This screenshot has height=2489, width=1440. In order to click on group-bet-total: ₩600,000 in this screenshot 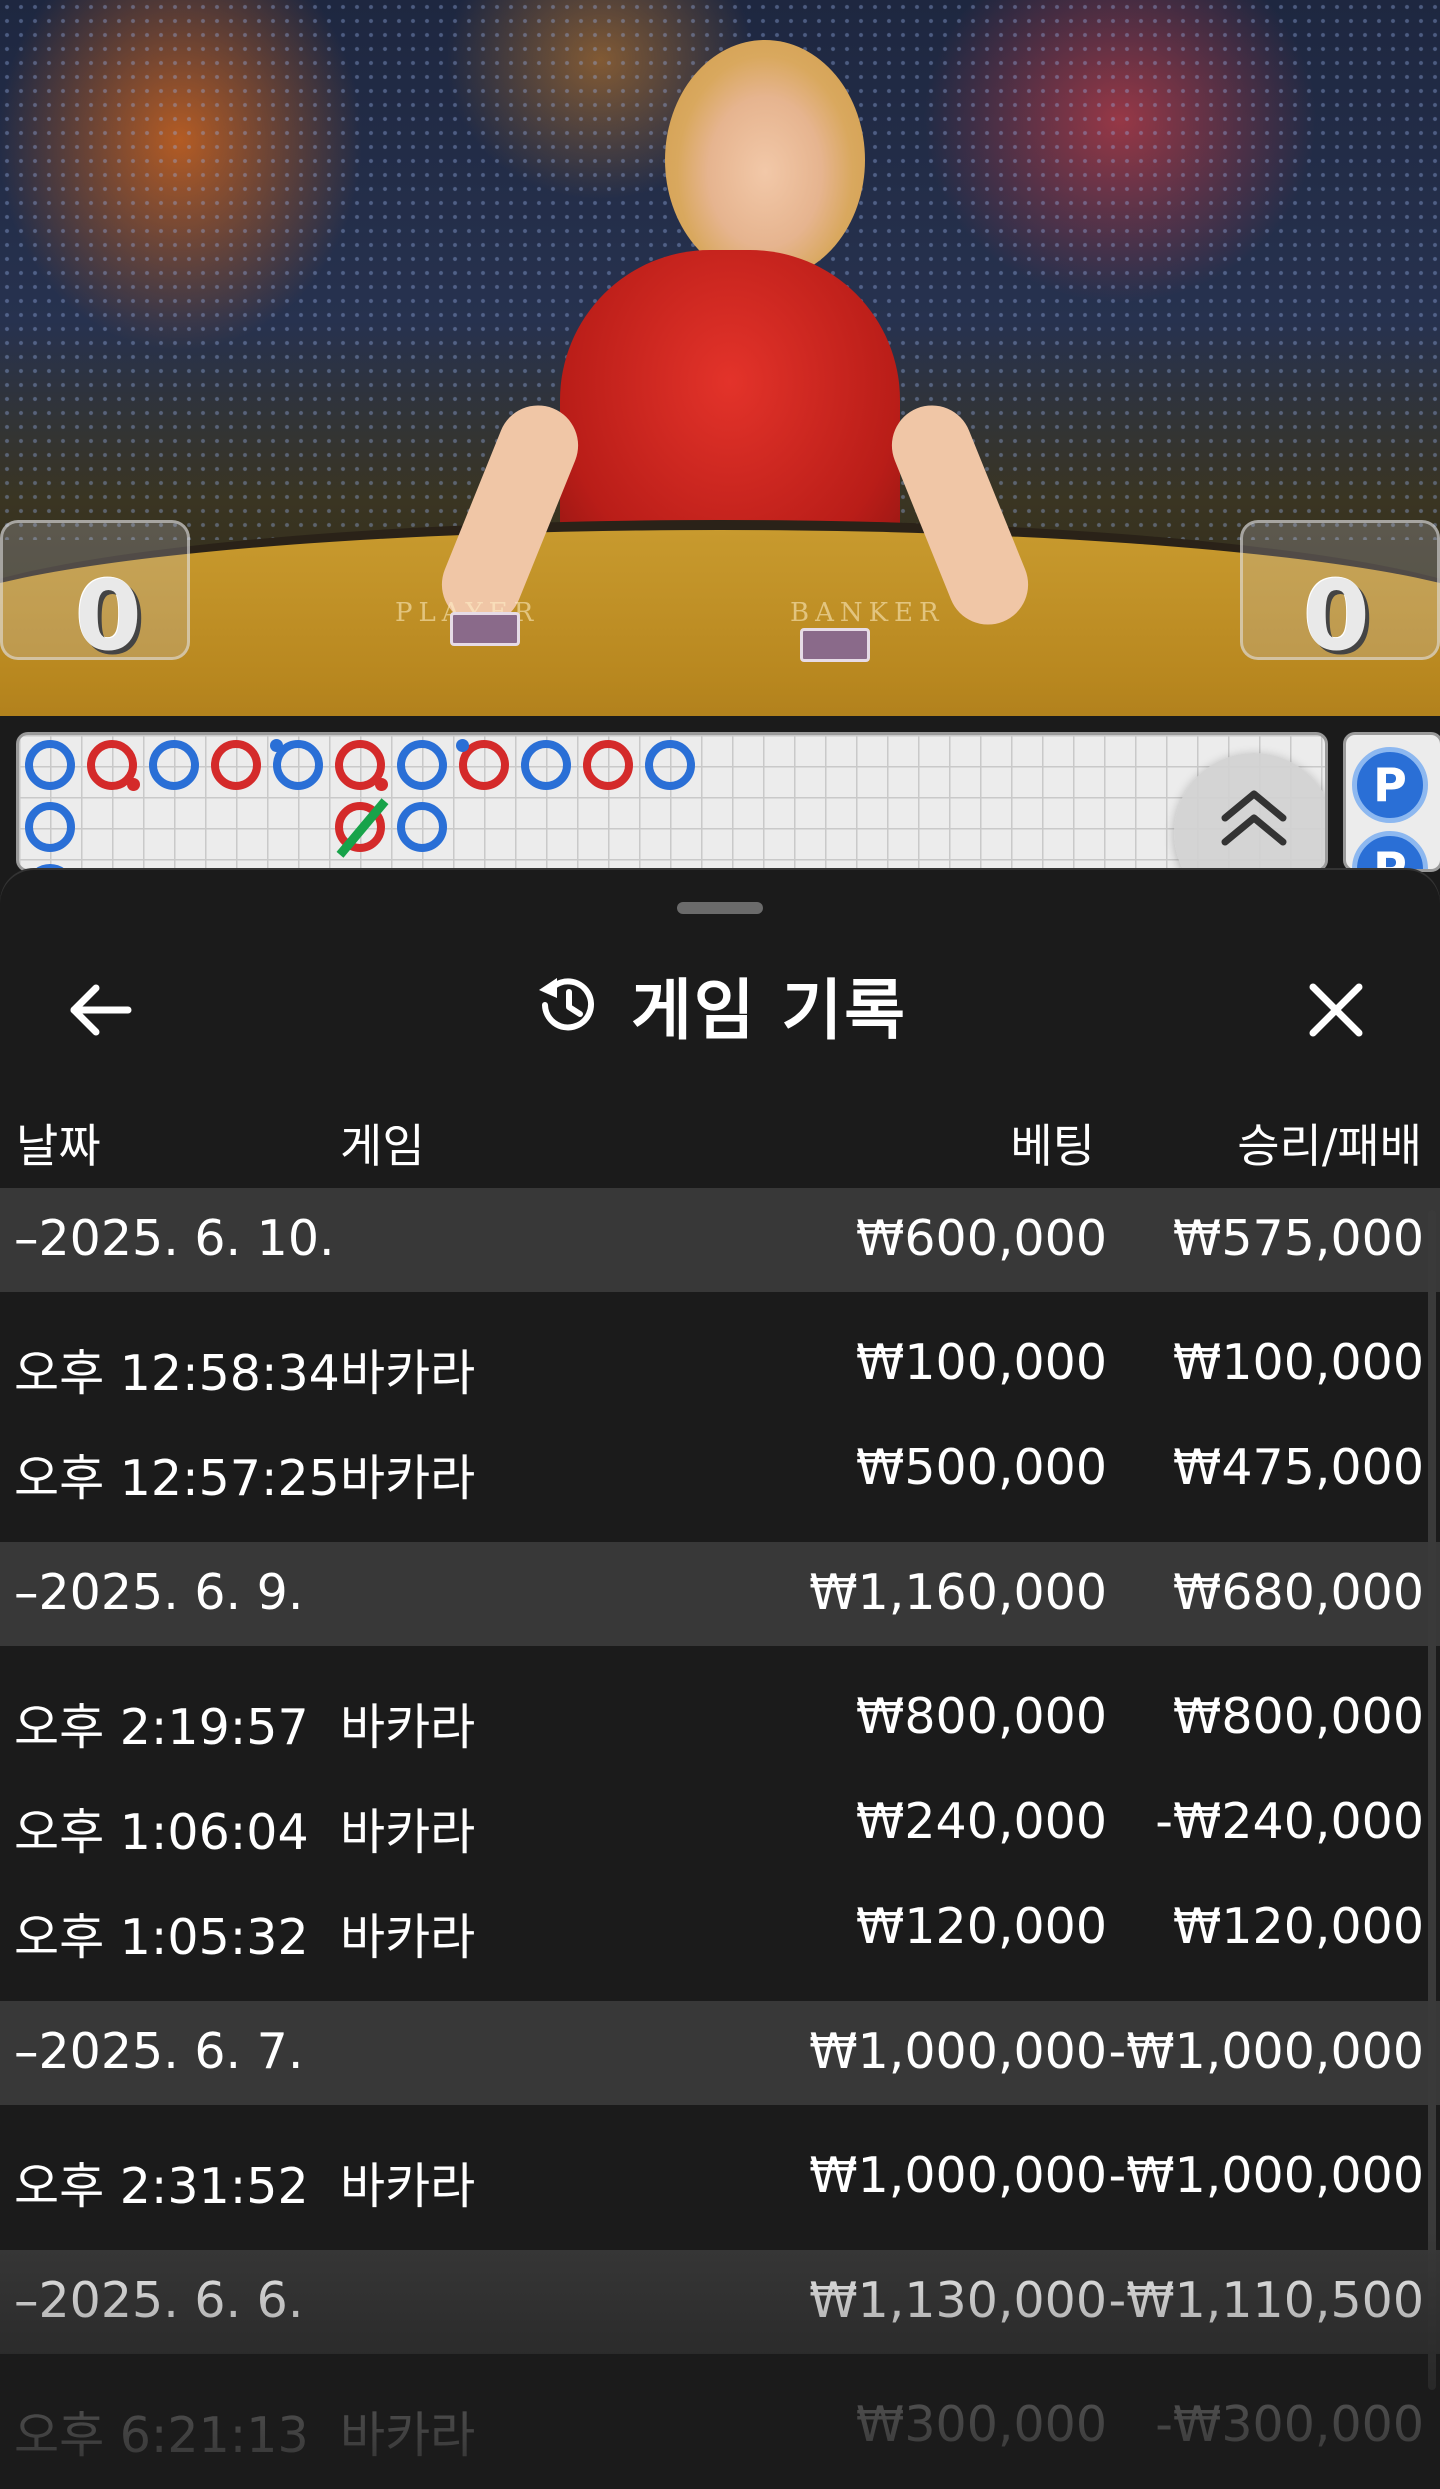, I will do `click(981, 1238)`.